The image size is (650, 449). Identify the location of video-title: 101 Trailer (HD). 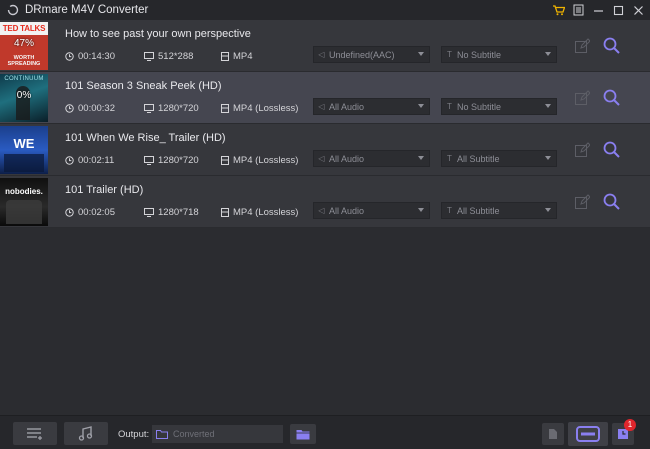
(104, 190).